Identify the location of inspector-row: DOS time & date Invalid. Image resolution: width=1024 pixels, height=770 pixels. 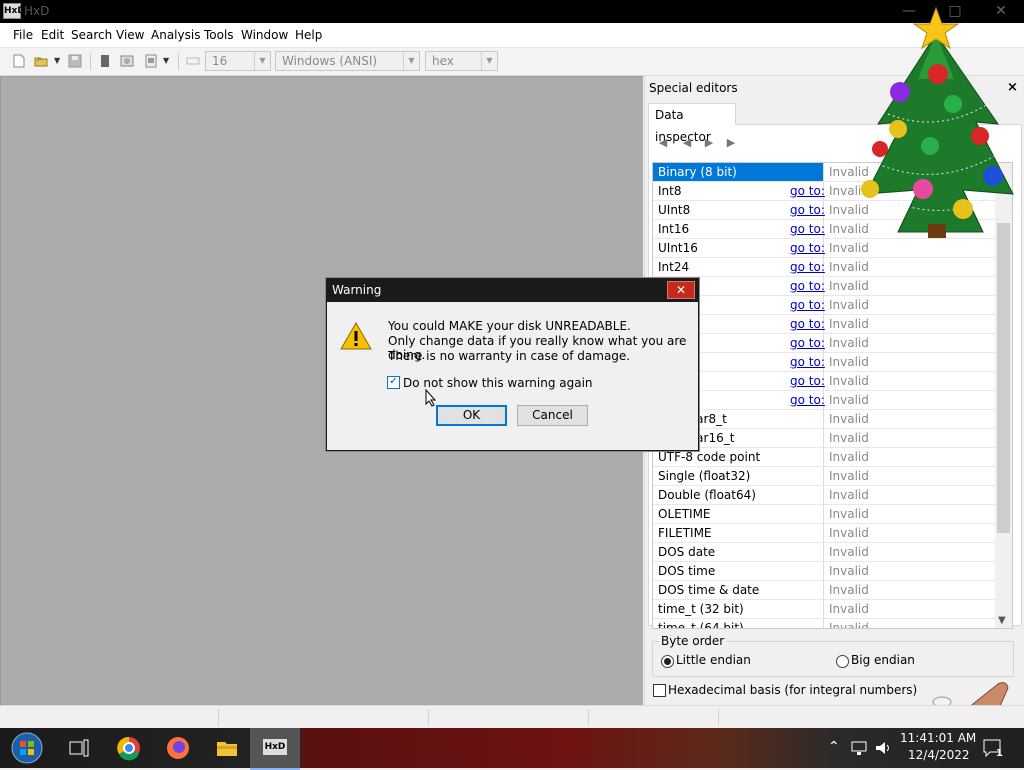
(824, 590).